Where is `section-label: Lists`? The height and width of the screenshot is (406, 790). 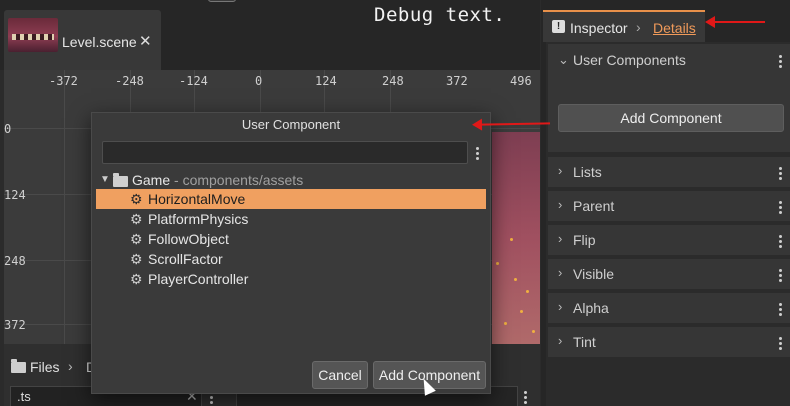 section-label: Lists is located at coordinates (587, 172).